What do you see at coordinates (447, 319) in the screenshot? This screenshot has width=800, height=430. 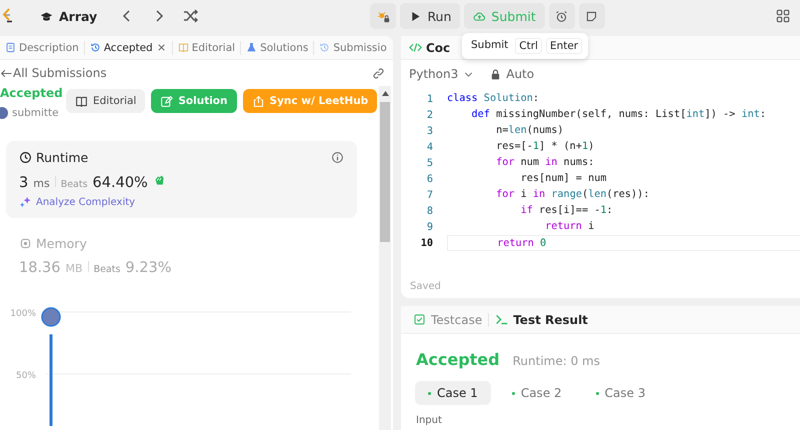 I see `tab: Testcase` at bounding box center [447, 319].